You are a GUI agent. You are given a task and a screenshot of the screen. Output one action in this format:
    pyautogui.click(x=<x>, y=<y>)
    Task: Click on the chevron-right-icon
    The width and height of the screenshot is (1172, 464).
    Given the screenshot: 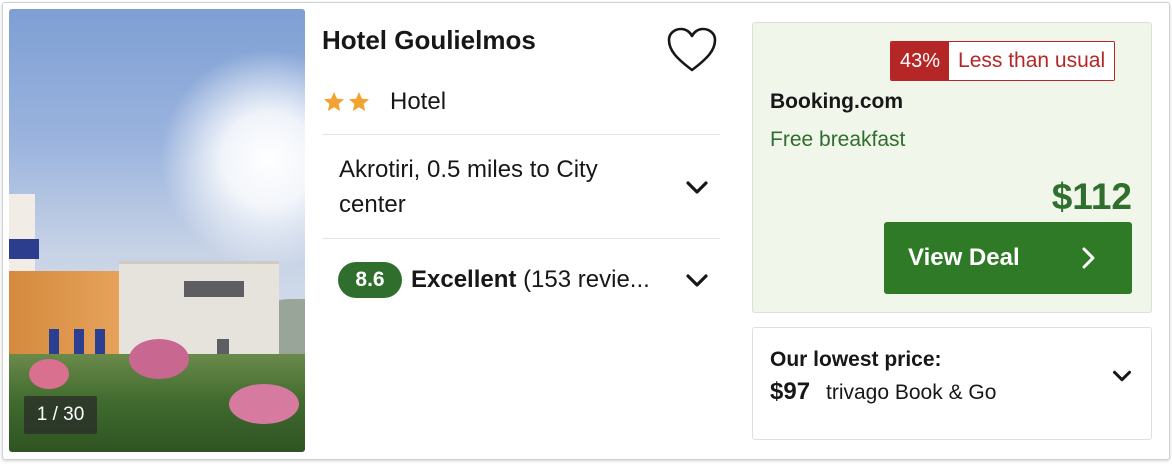 What is the action you would take?
    pyautogui.click(x=1088, y=258)
    